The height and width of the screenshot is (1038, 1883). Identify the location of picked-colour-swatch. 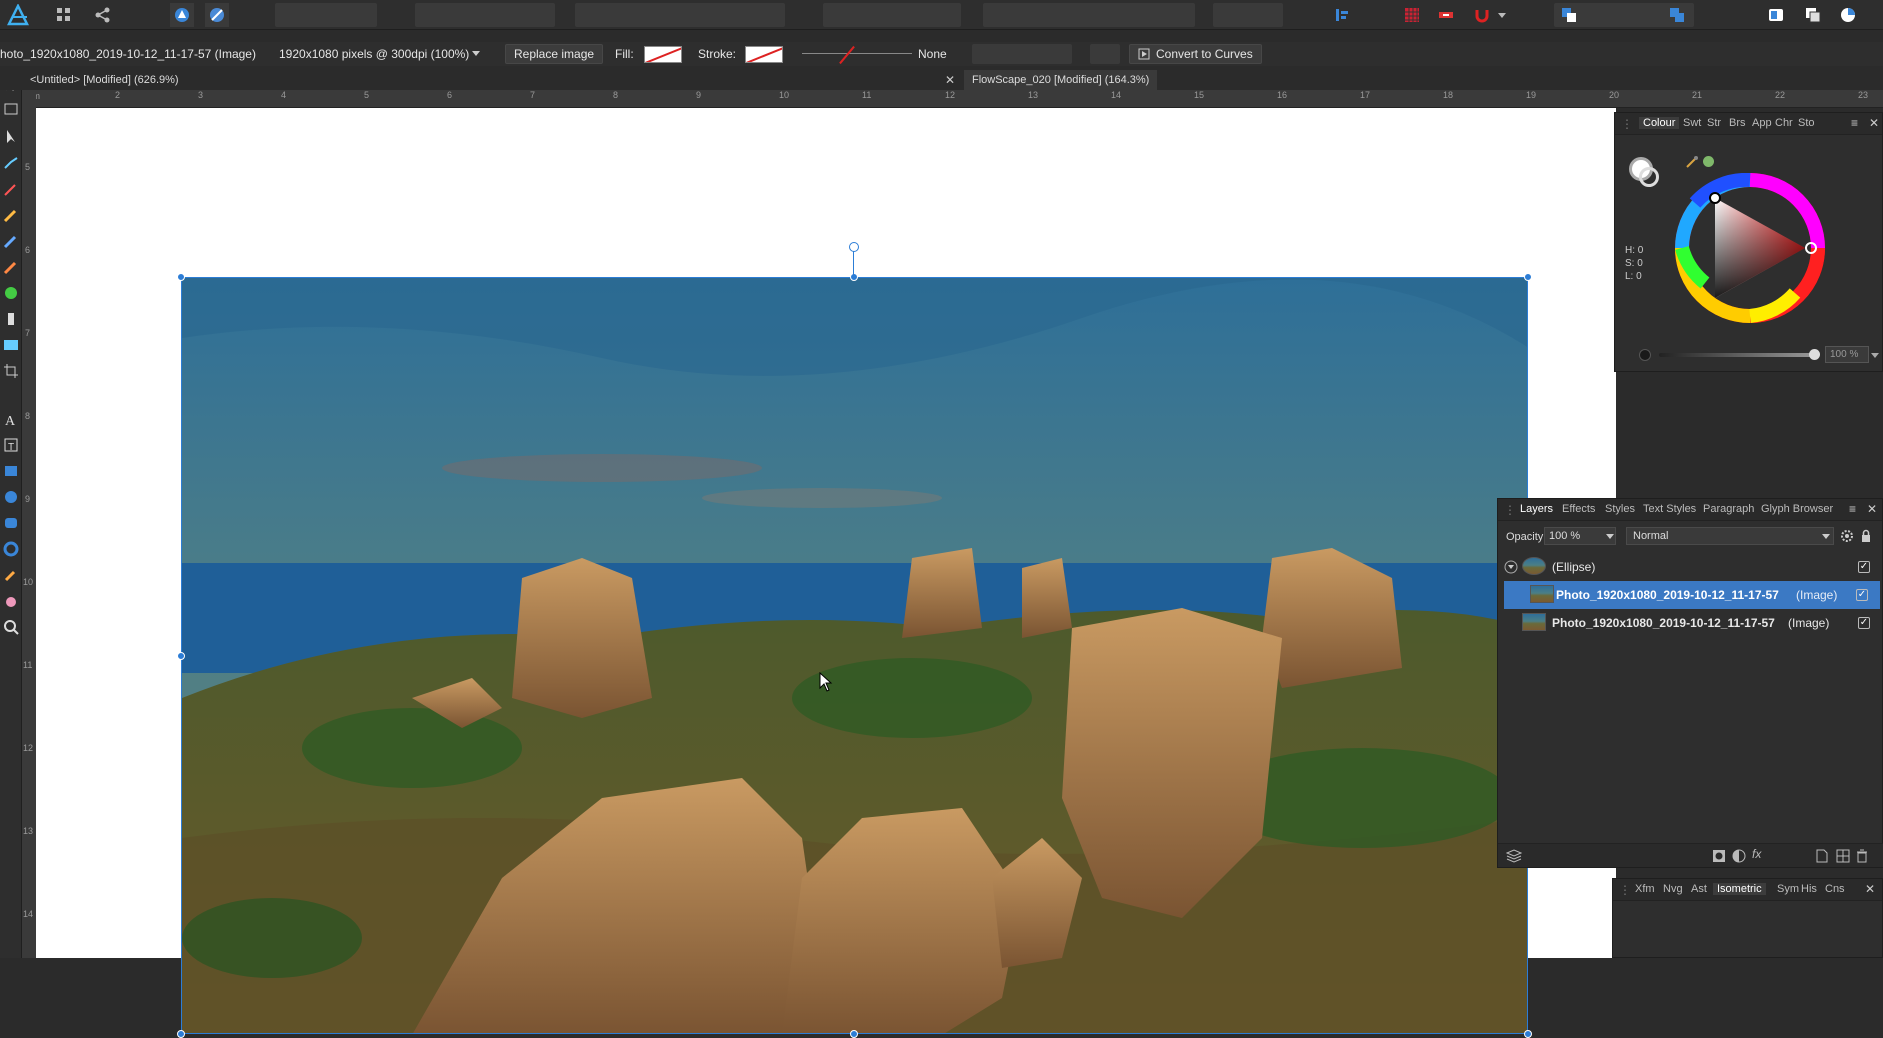
(1708, 161).